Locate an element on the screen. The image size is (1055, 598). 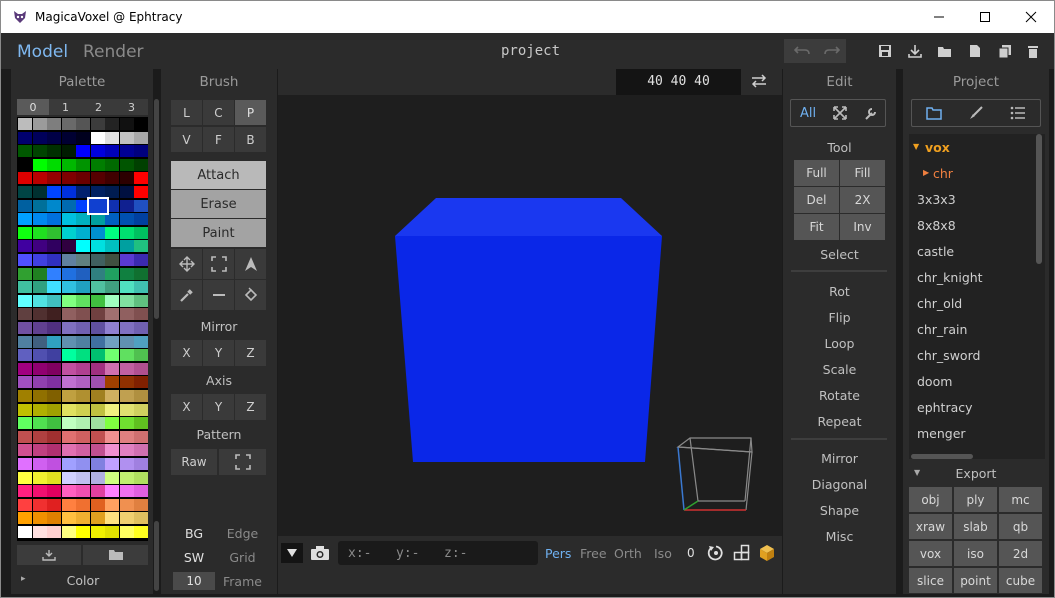
project-tab-list is located at coordinates (1018, 113).